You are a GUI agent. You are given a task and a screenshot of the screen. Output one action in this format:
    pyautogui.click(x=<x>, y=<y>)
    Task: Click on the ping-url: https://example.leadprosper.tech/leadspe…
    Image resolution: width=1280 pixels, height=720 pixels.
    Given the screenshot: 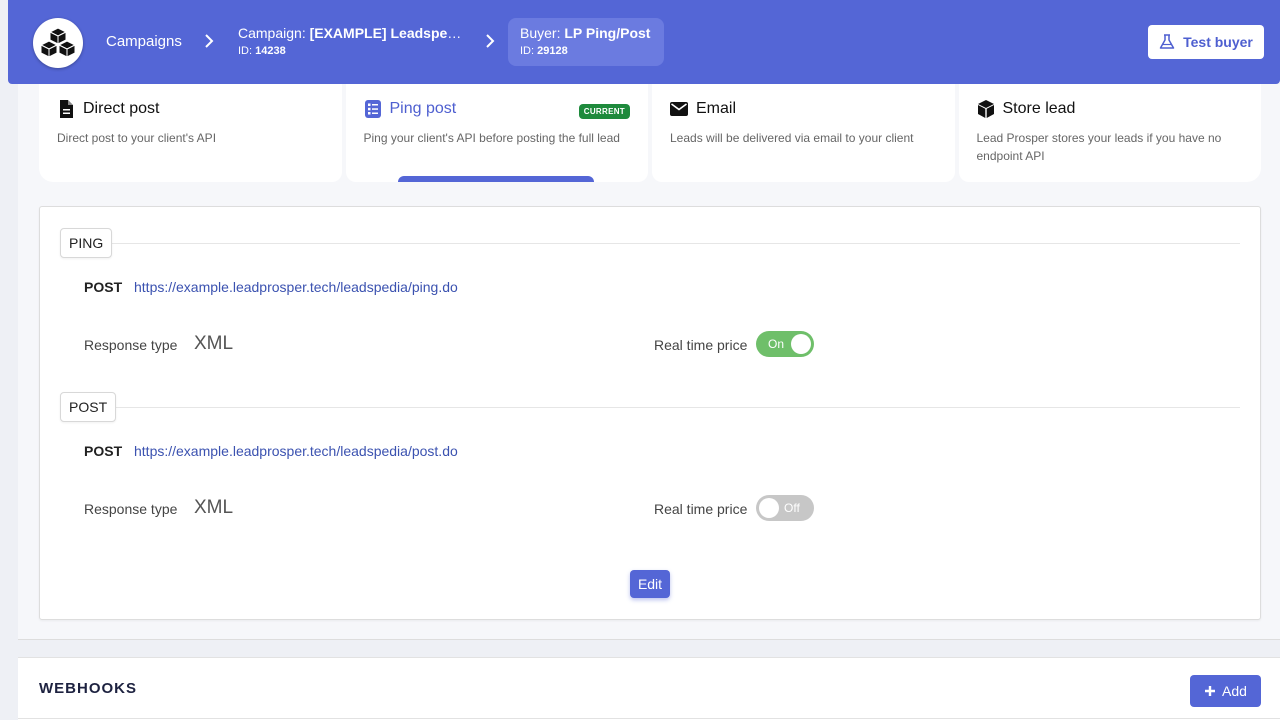 What is the action you would take?
    pyautogui.click(x=296, y=287)
    